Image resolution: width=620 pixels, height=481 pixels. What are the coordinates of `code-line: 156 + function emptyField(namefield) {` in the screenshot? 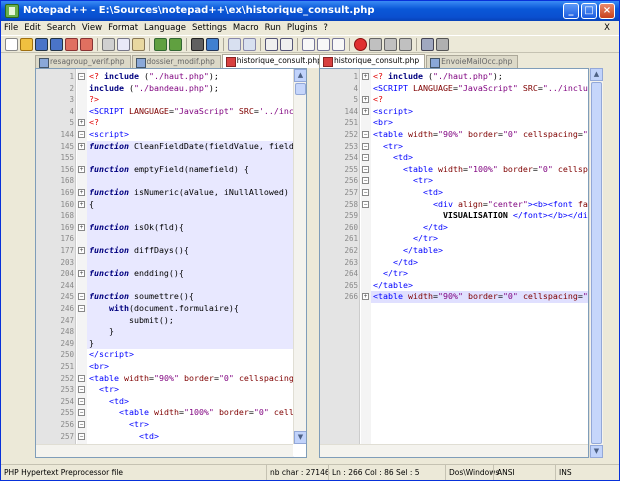 It's located at (165, 169).